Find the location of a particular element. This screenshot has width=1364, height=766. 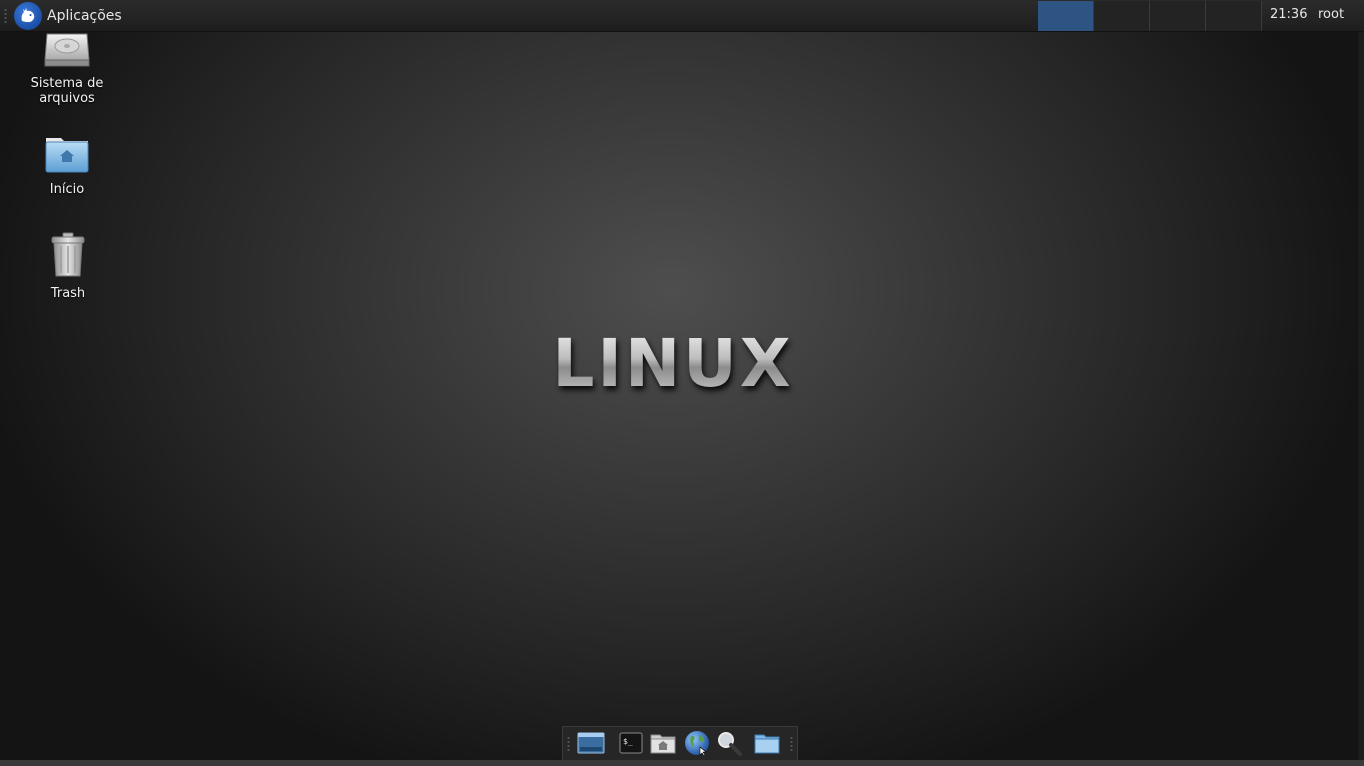

dock-terminal: $_ is located at coordinates (631, 745).